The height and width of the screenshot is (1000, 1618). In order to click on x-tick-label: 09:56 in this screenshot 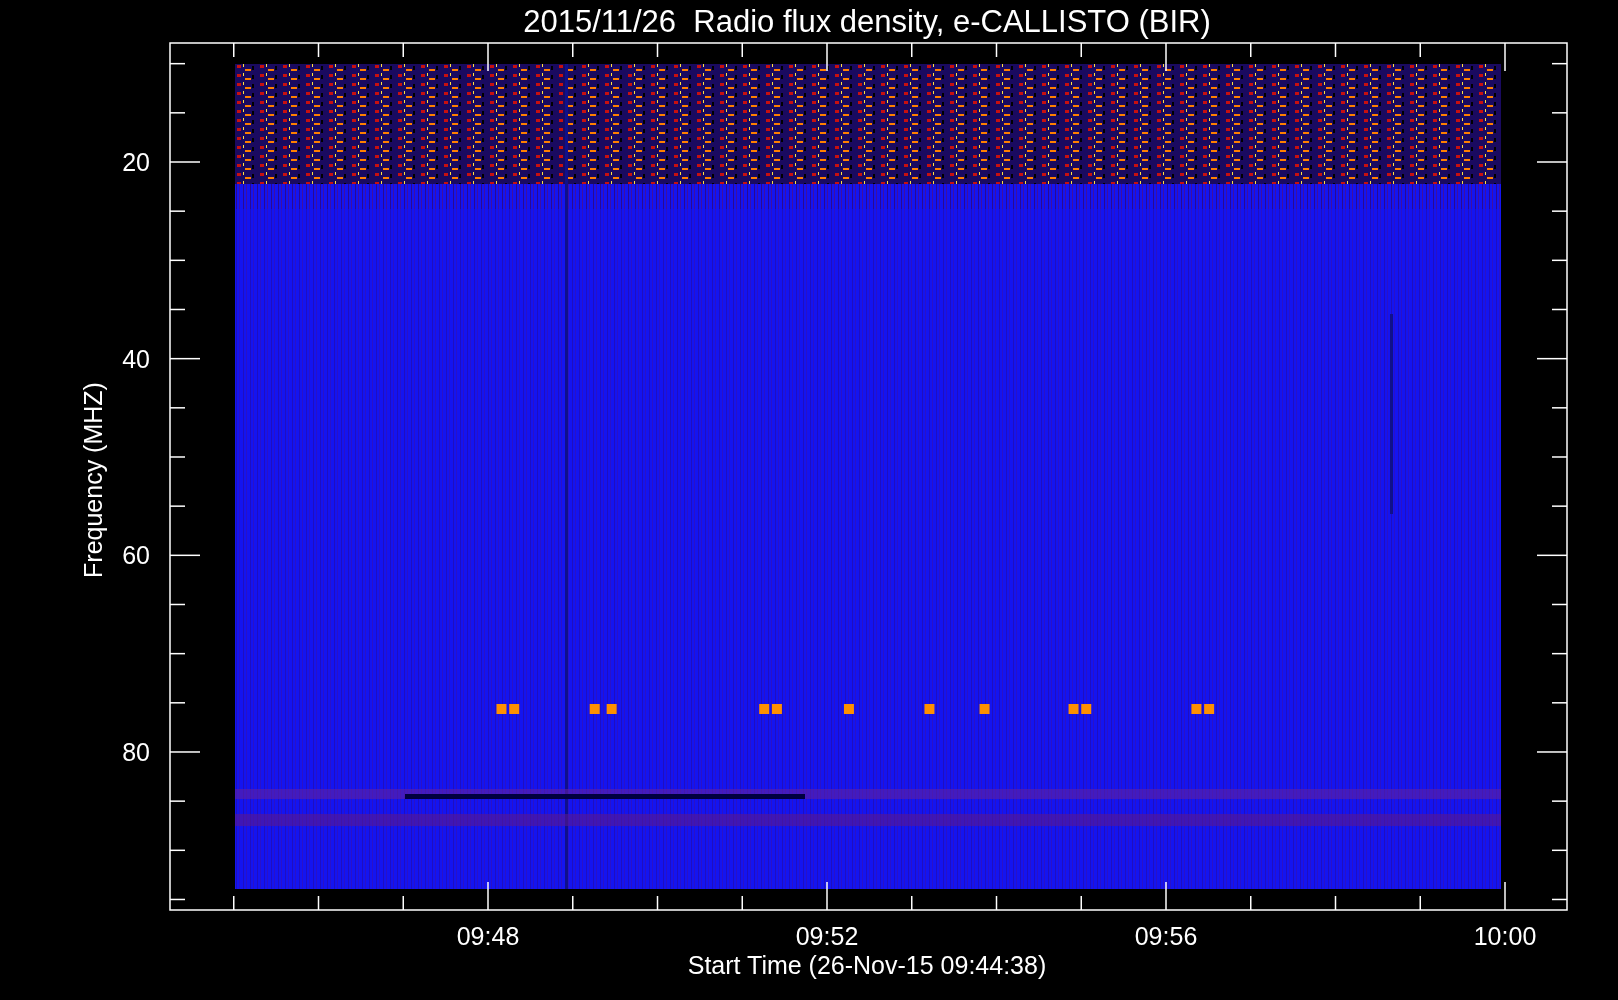, I will do `click(1166, 936)`.